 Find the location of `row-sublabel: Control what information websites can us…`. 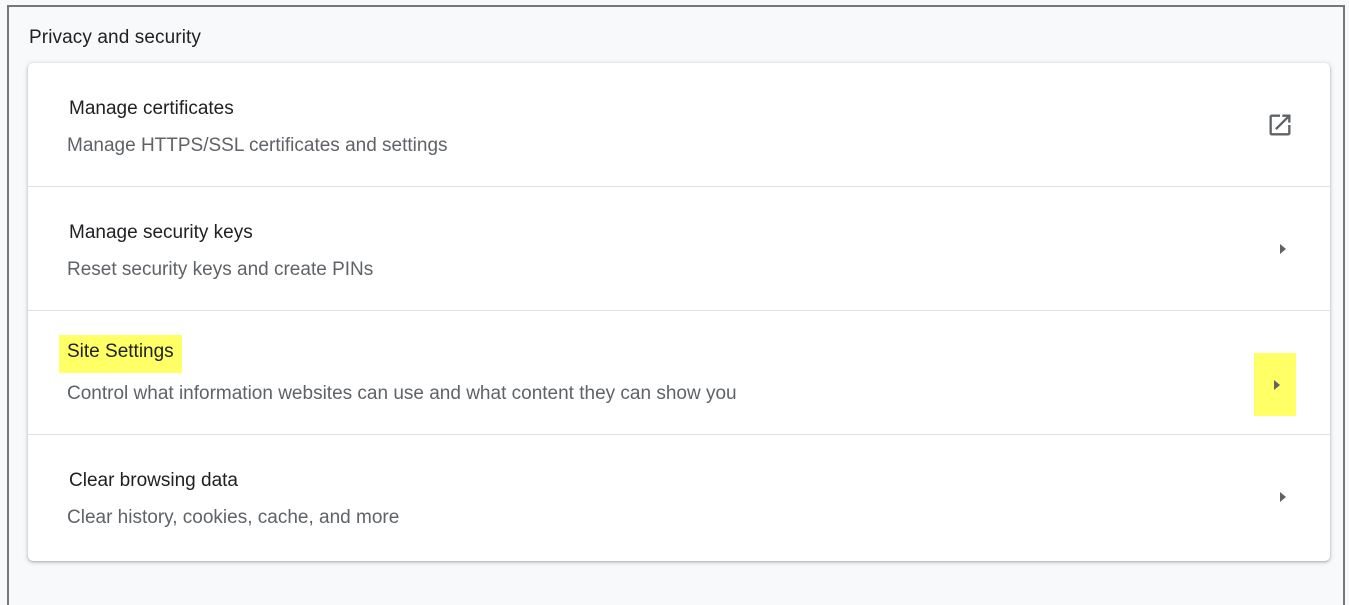

row-sublabel: Control what information websites can us… is located at coordinates (402, 393).